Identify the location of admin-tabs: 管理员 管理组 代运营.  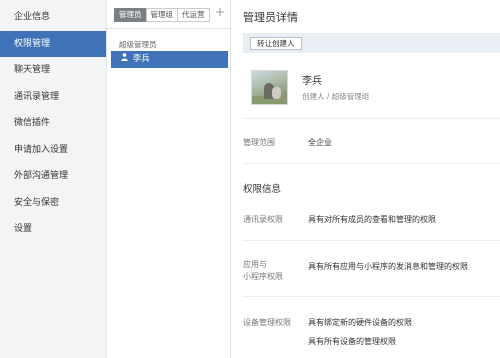
(162, 15).